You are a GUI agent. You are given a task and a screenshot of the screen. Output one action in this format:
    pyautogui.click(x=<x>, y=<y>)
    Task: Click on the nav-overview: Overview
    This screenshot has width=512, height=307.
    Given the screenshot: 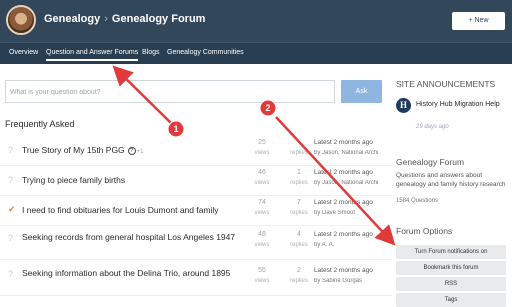 What is the action you would take?
    pyautogui.click(x=23, y=52)
    